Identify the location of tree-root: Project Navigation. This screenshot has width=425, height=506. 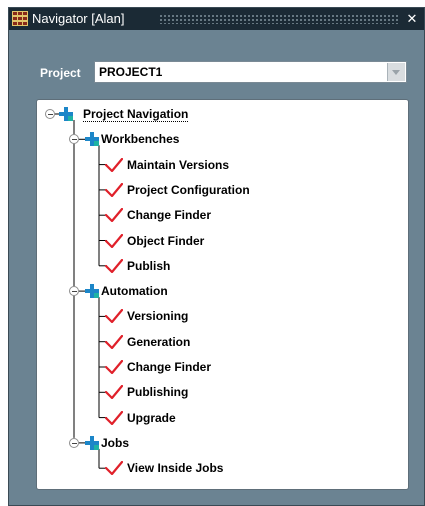
(217, 114).